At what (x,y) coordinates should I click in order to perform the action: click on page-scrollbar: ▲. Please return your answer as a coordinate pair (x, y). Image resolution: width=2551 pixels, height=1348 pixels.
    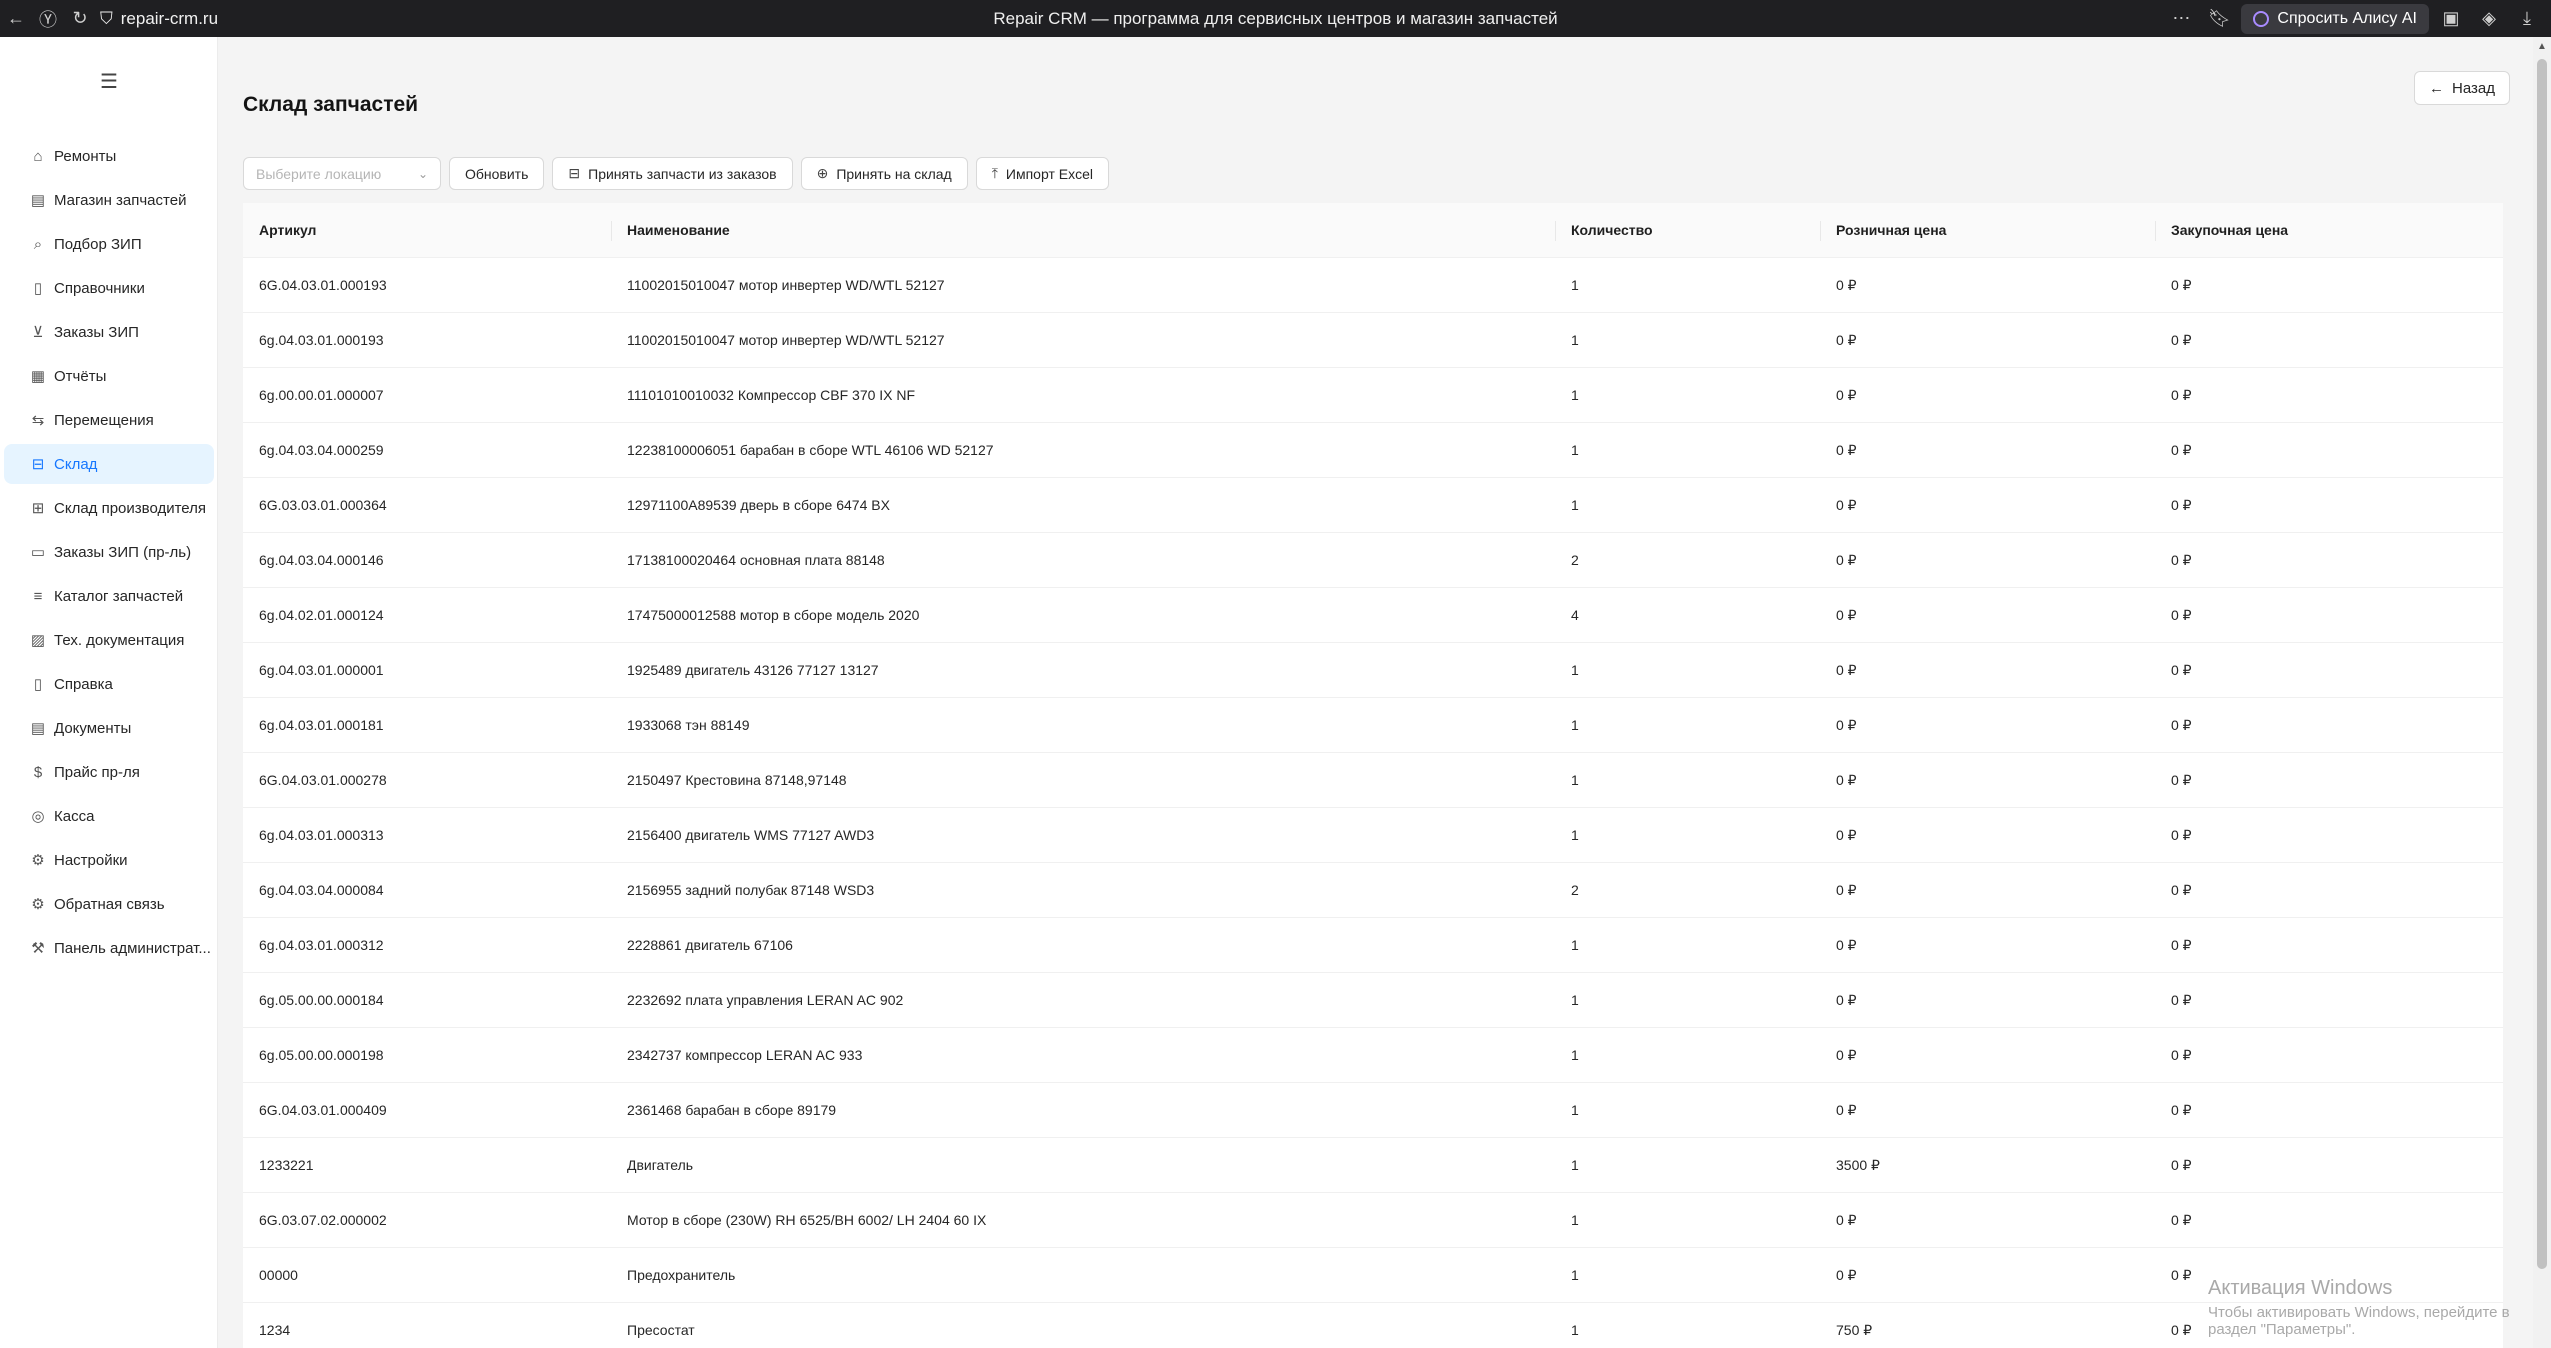
    Looking at the image, I should click on (2542, 692).